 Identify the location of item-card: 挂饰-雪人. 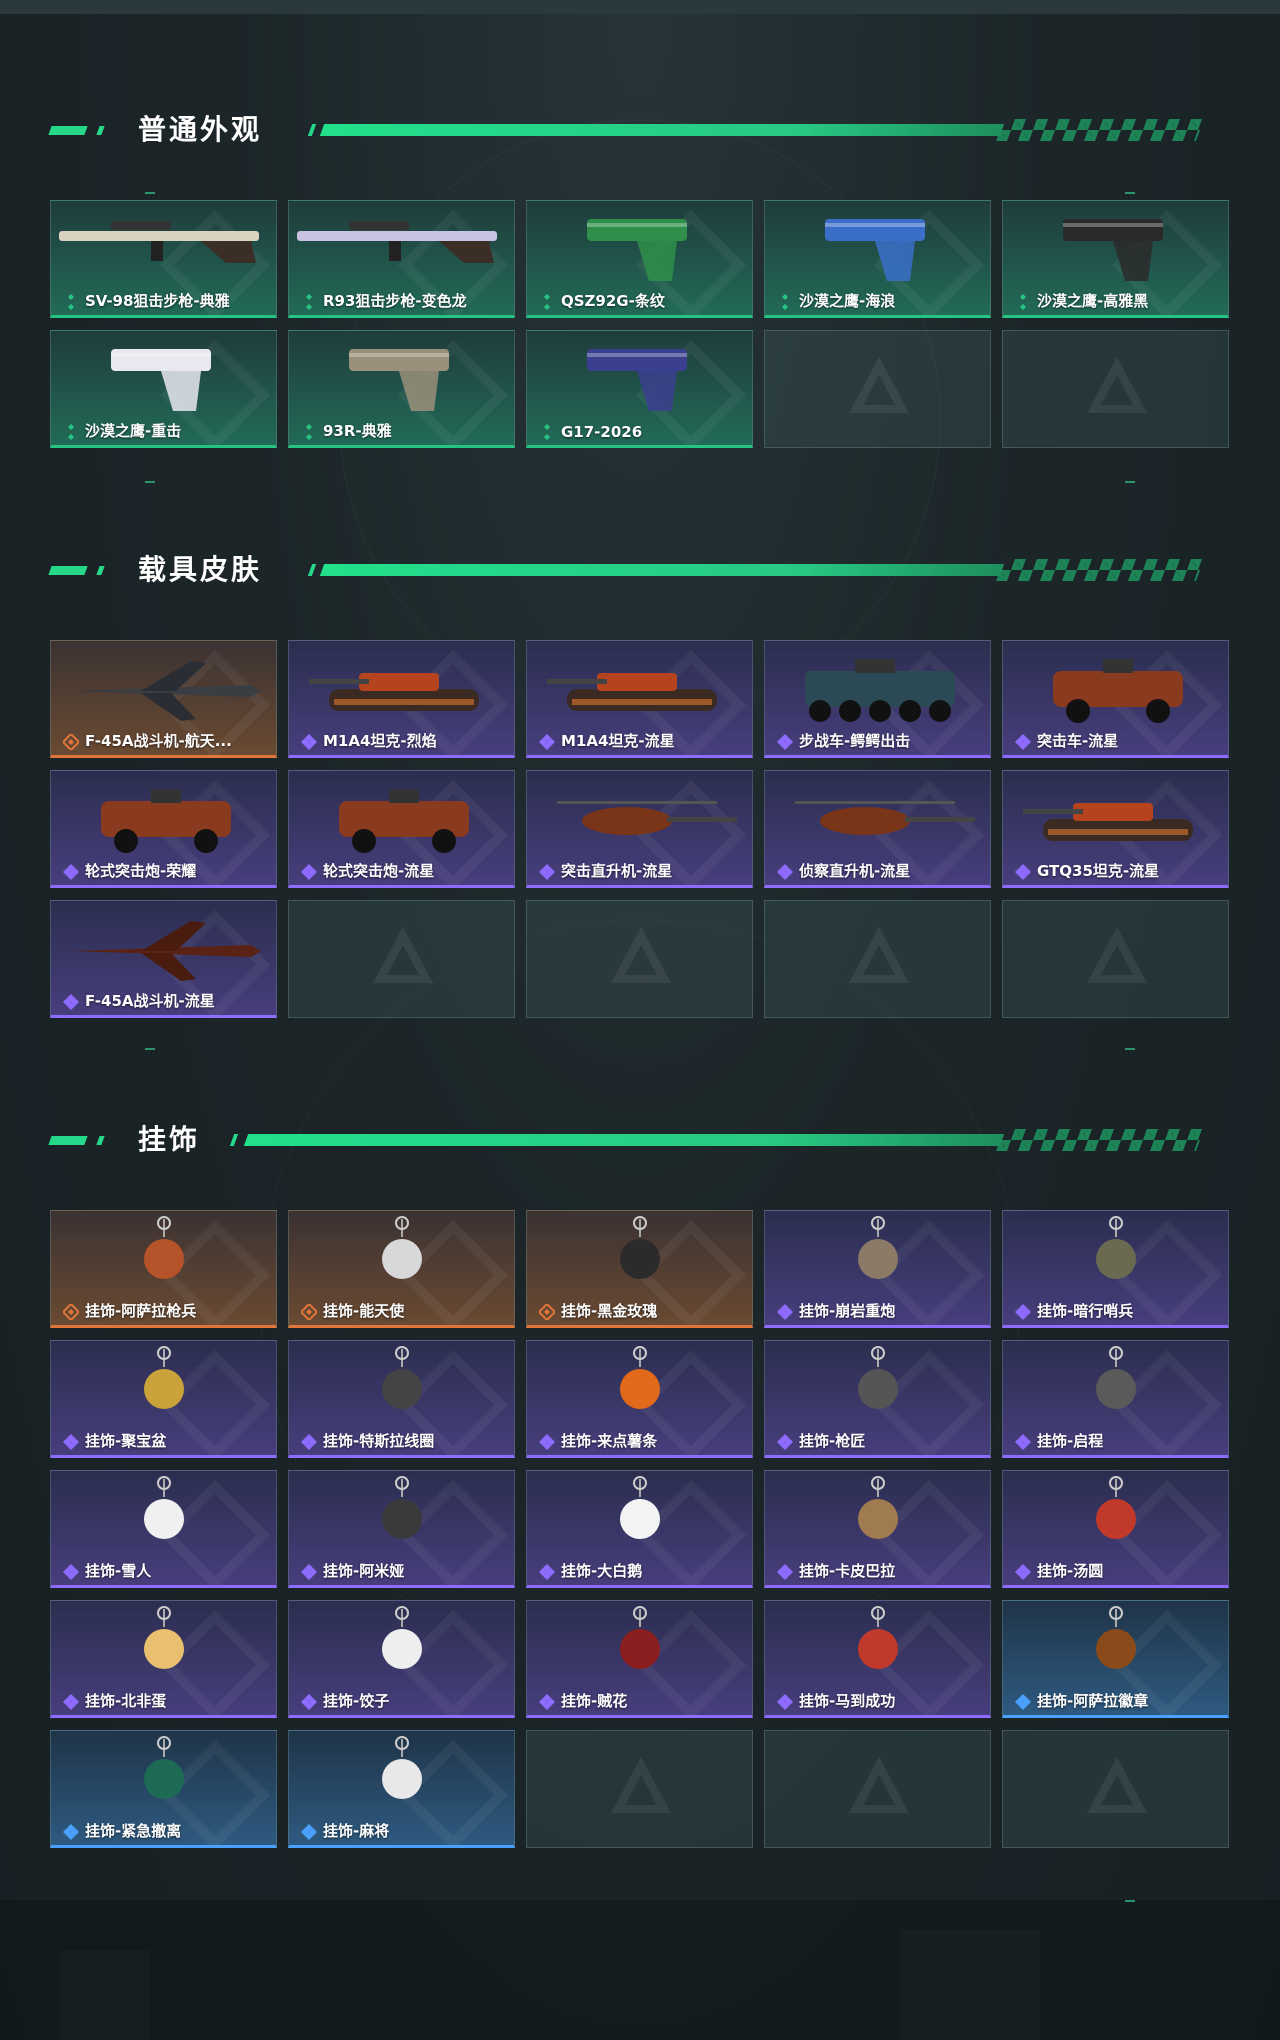
(163, 1529).